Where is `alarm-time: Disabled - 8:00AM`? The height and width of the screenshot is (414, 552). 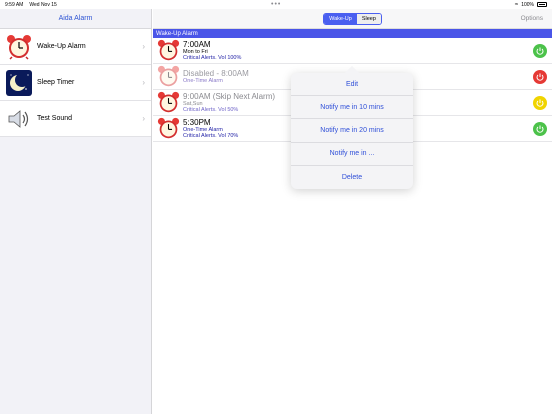 alarm-time: Disabled - 8:00AM is located at coordinates (216, 73).